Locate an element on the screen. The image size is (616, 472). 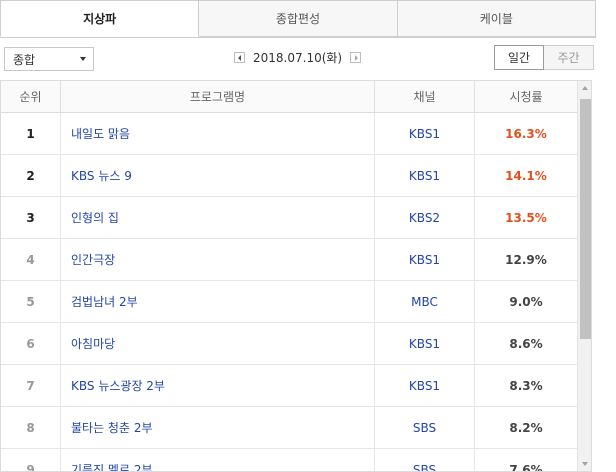
table-row: 3 인형의 집 KBS2 13.5% is located at coordinates (289, 218).